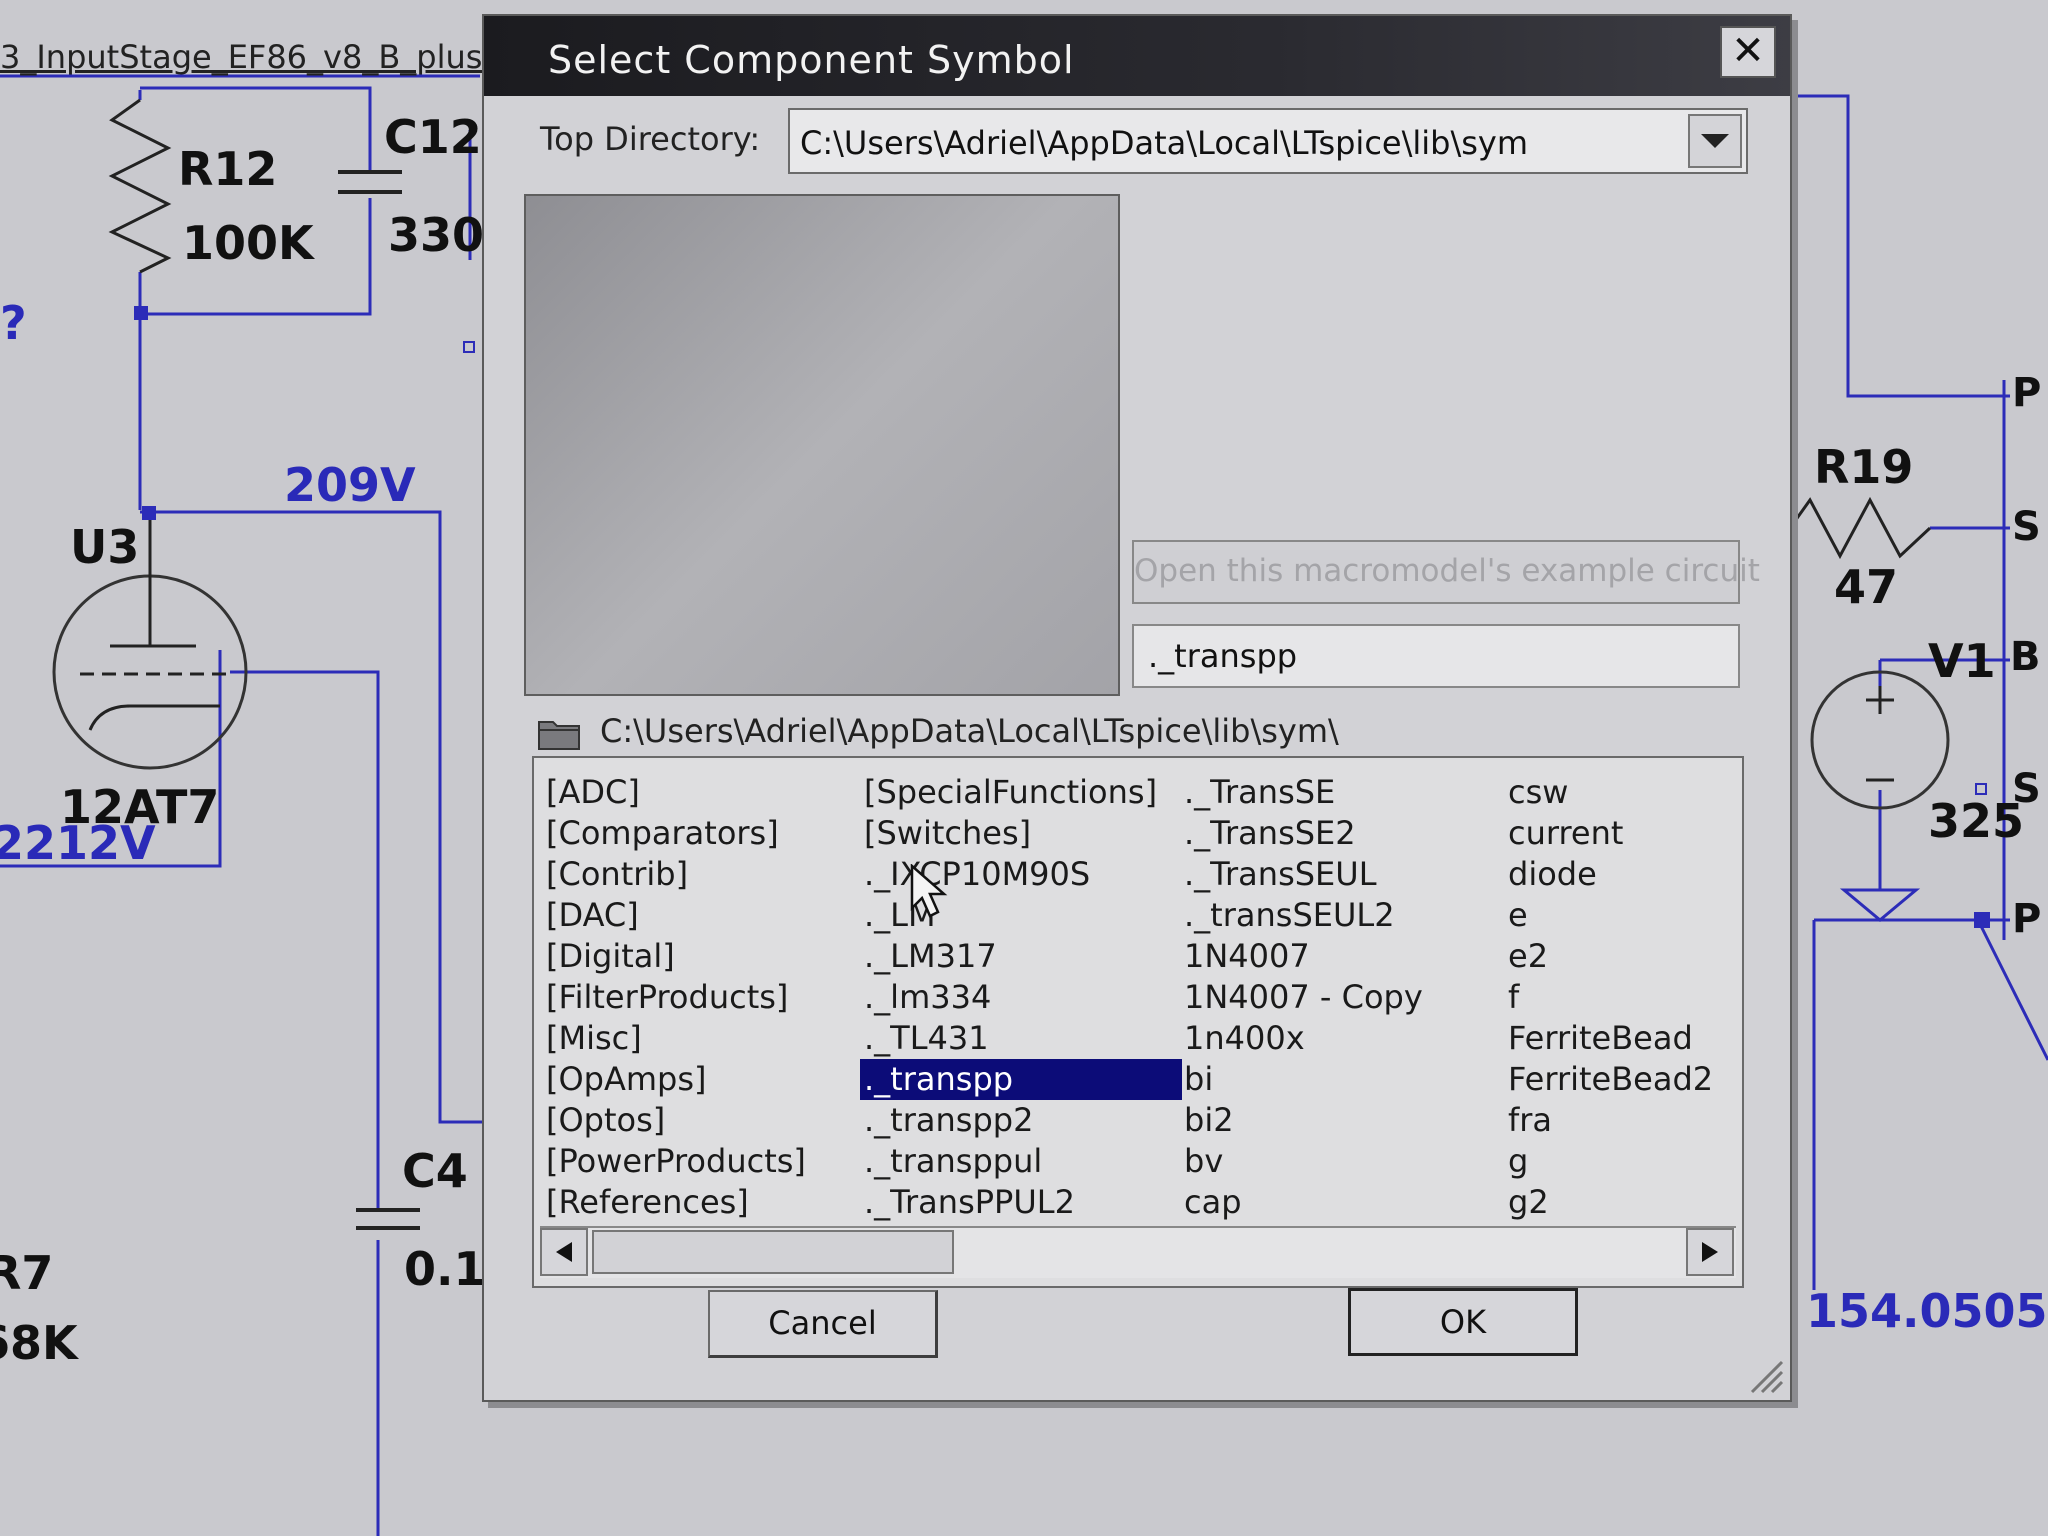 Image resolution: width=2048 pixels, height=1536 pixels. What do you see at coordinates (1446, 572) in the screenshot?
I see `open-example-circuit-button: Open this macromodel's example circuit` at bounding box center [1446, 572].